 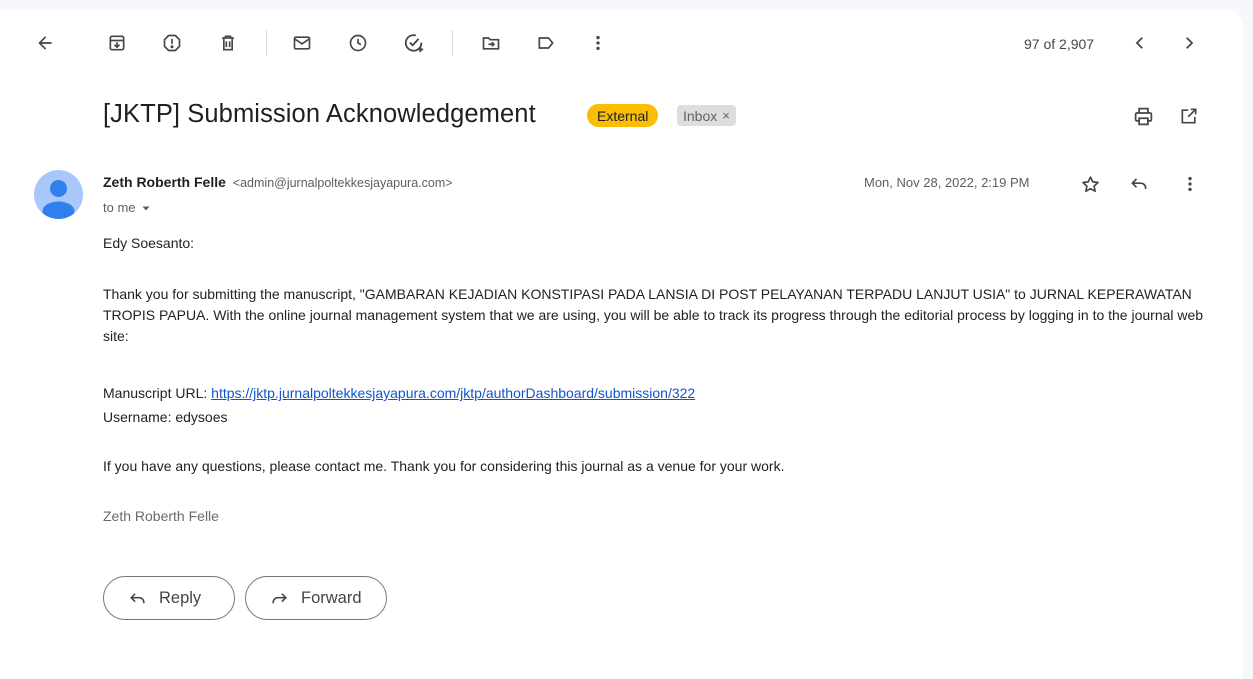 What do you see at coordinates (947, 182) in the screenshot?
I see `message-date: Mon, Nov 28, 2022, 2:19 PM` at bounding box center [947, 182].